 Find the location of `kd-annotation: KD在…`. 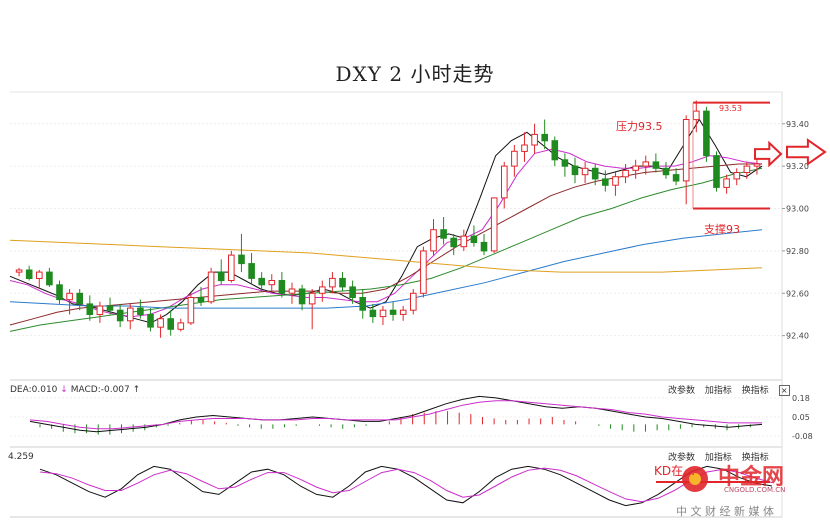

kd-annotation: KD在… is located at coordinates (675, 471).